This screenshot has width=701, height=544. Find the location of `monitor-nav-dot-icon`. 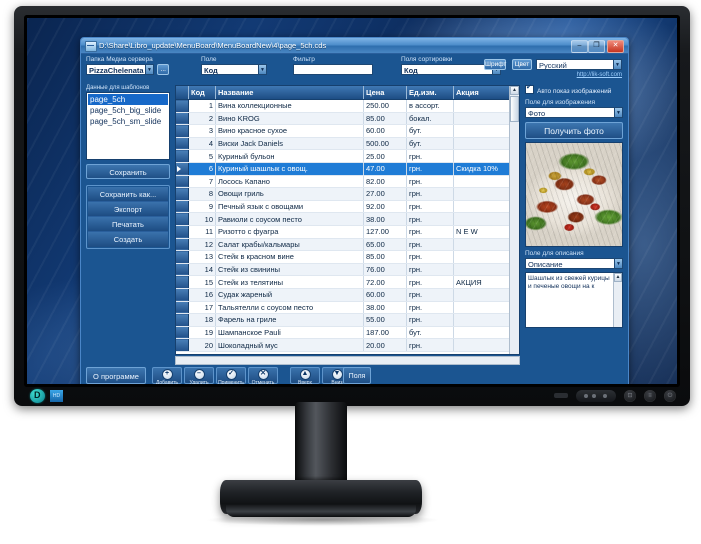

monitor-nav-dot-icon is located at coordinates (594, 396).